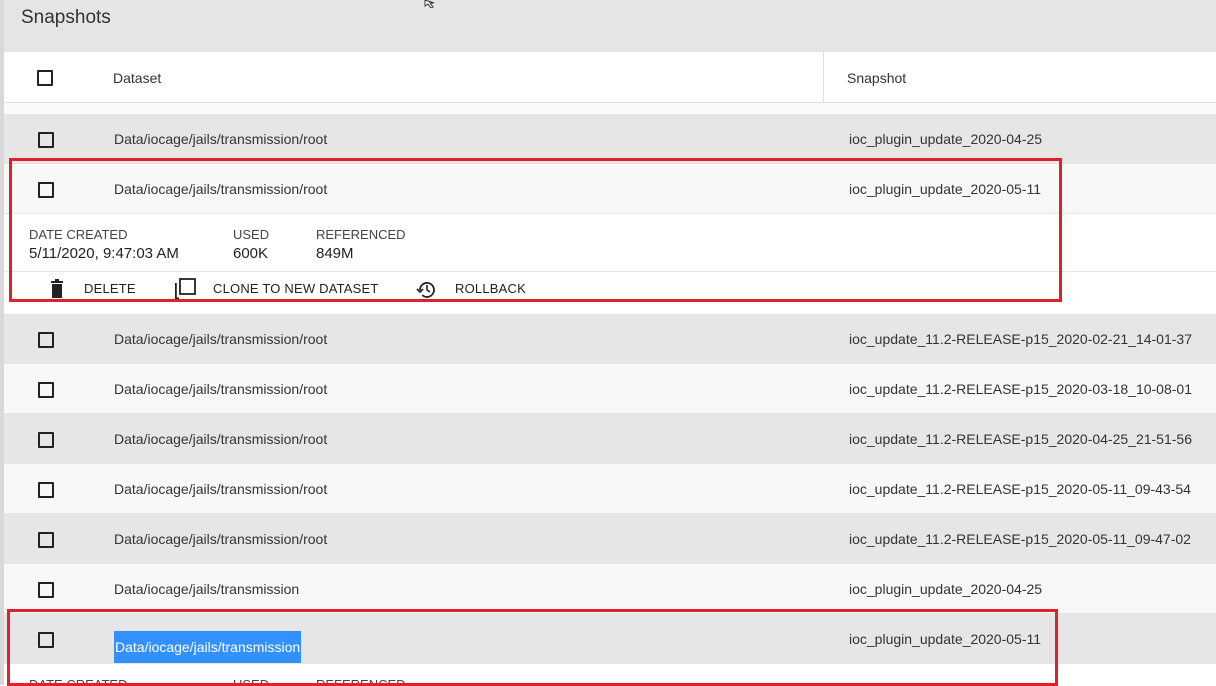  I want to click on referenced-value: 849M, so click(335, 253).